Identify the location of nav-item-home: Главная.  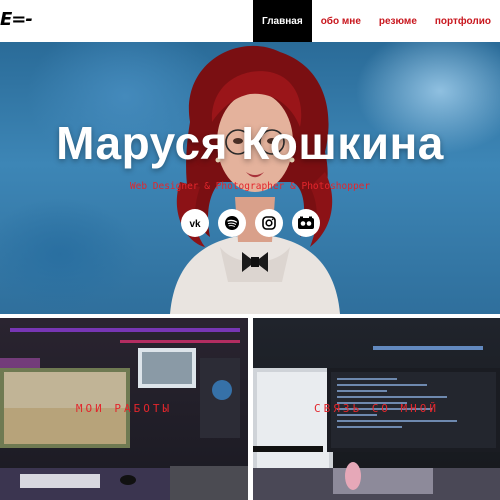
(282, 21).